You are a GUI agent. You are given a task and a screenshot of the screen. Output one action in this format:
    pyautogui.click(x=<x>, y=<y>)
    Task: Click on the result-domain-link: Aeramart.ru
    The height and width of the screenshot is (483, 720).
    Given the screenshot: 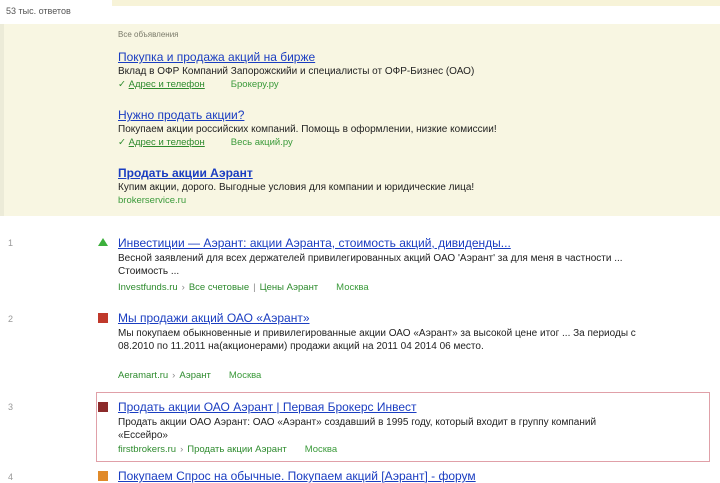 What is the action you would take?
    pyautogui.click(x=143, y=375)
    